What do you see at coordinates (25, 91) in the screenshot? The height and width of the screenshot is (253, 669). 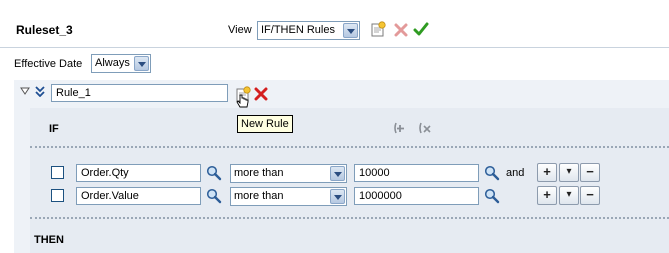 I see `collapse-triangle-icon` at bounding box center [25, 91].